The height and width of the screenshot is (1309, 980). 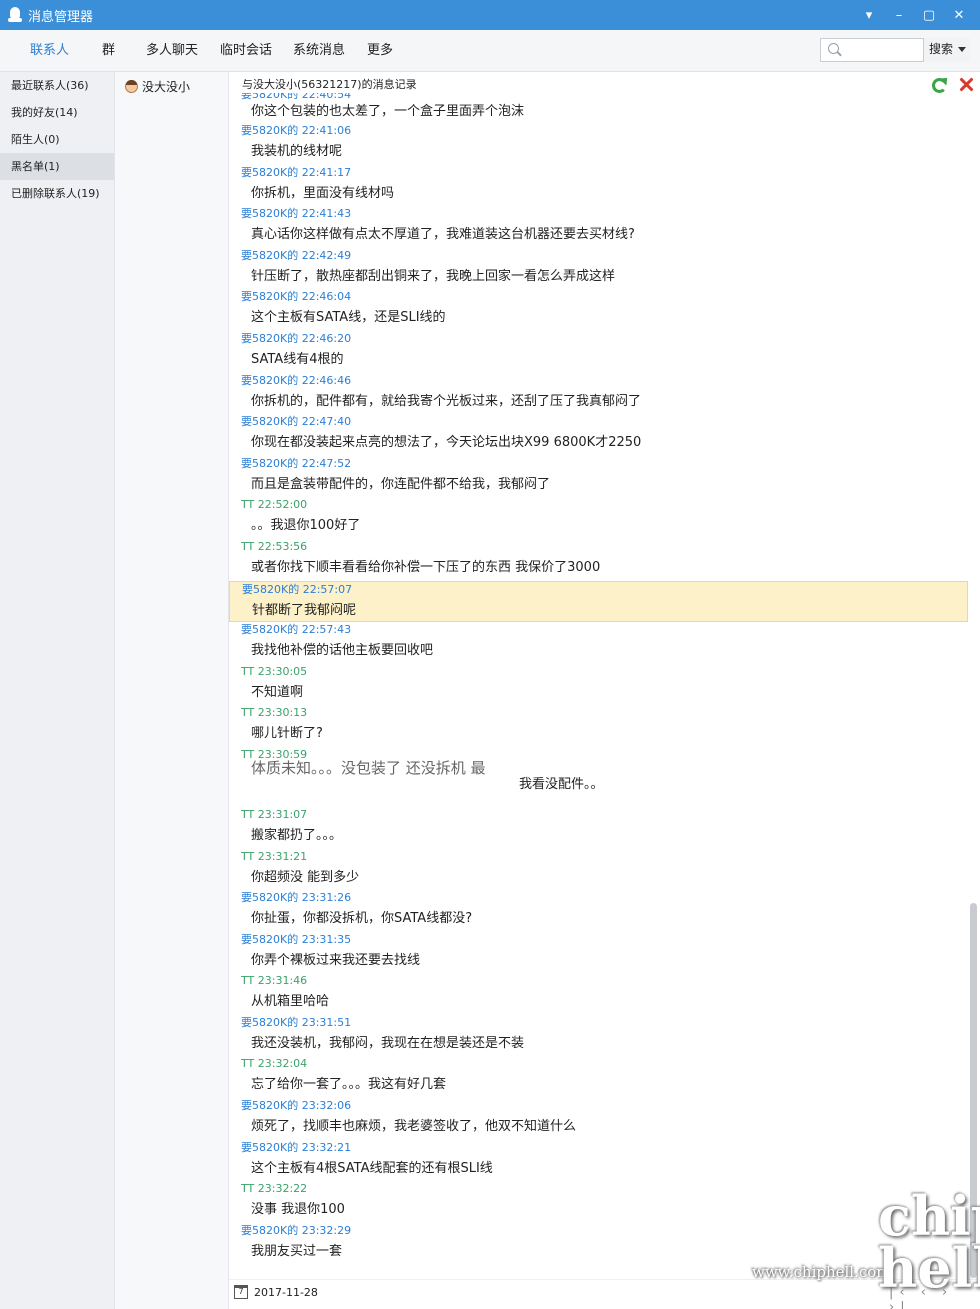 I want to click on message-meta: 要5820K的 22:46:20, so click(x=296, y=338).